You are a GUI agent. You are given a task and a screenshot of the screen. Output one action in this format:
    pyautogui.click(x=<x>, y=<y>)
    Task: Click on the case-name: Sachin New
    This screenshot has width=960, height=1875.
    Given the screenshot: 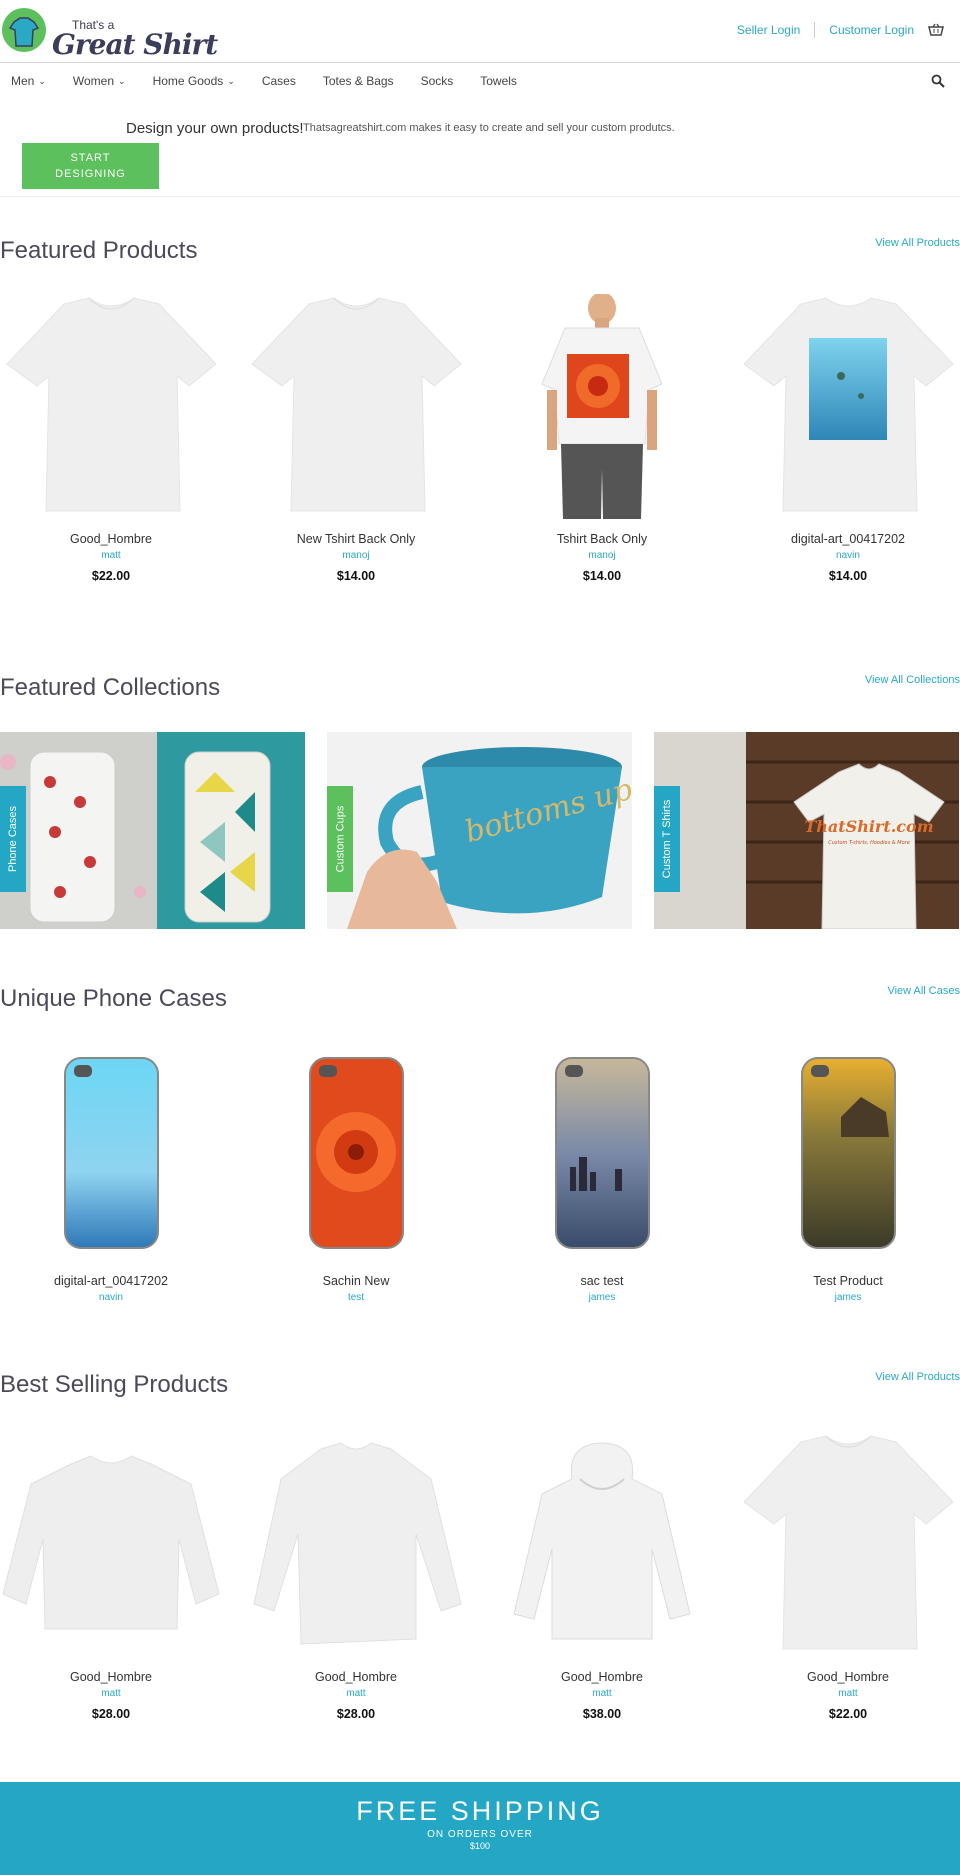 What is the action you would take?
    pyautogui.click(x=356, y=1281)
    